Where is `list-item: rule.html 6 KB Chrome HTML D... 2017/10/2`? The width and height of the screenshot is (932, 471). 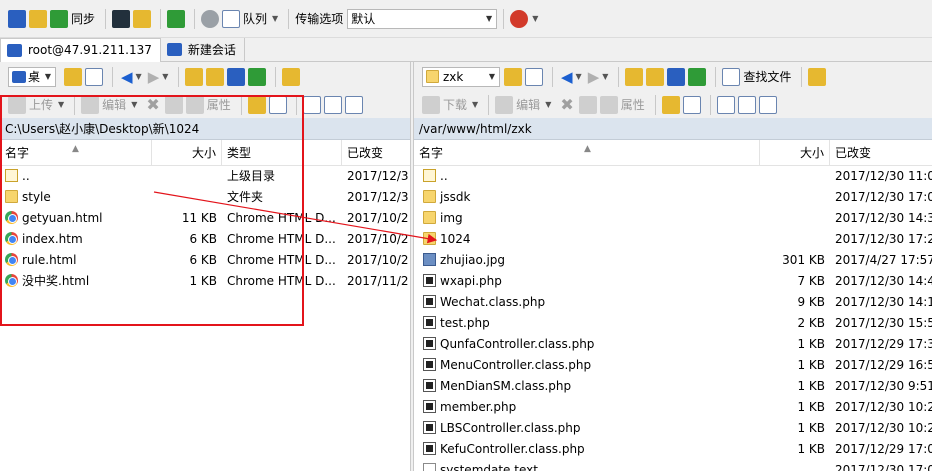
list-item: rule.html 6 KB Chrome HTML D... 2017/10/2 is located at coordinates (205, 260).